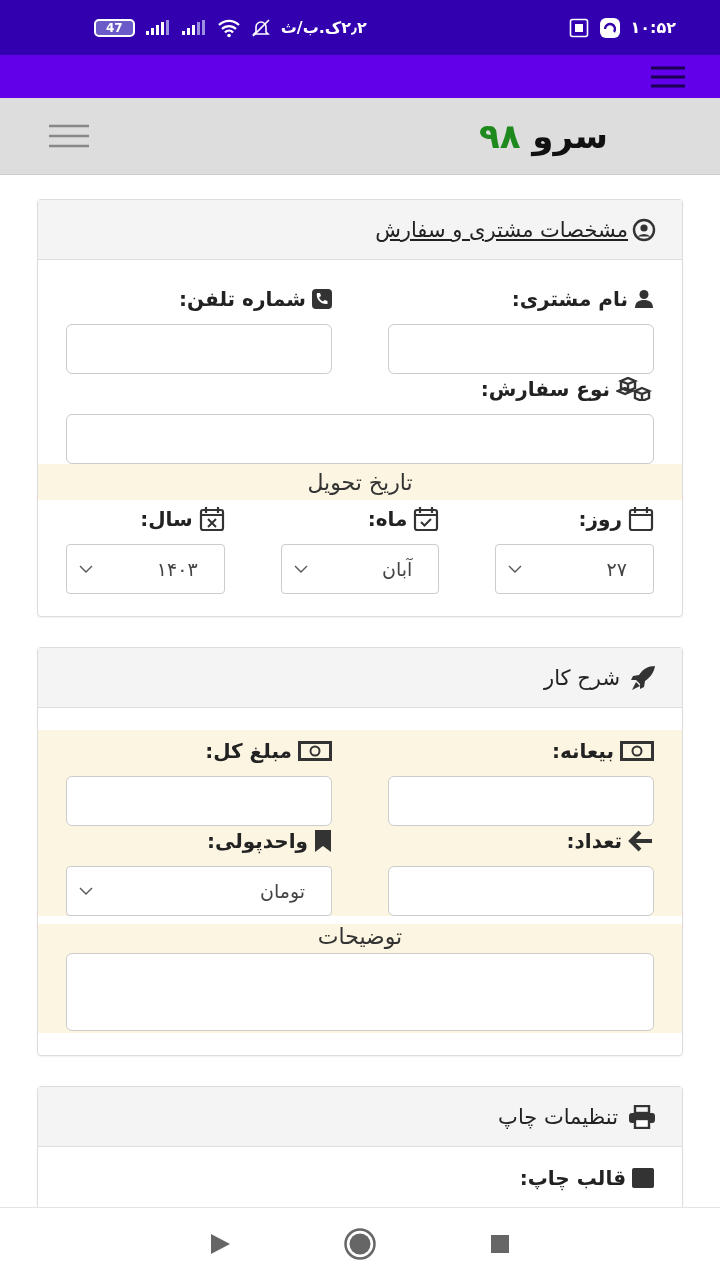 This screenshot has height=1280, width=720. Describe the element at coordinates (360, 482) in the screenshot. I see `section-subheading: تاریخ تحویل` at that location.